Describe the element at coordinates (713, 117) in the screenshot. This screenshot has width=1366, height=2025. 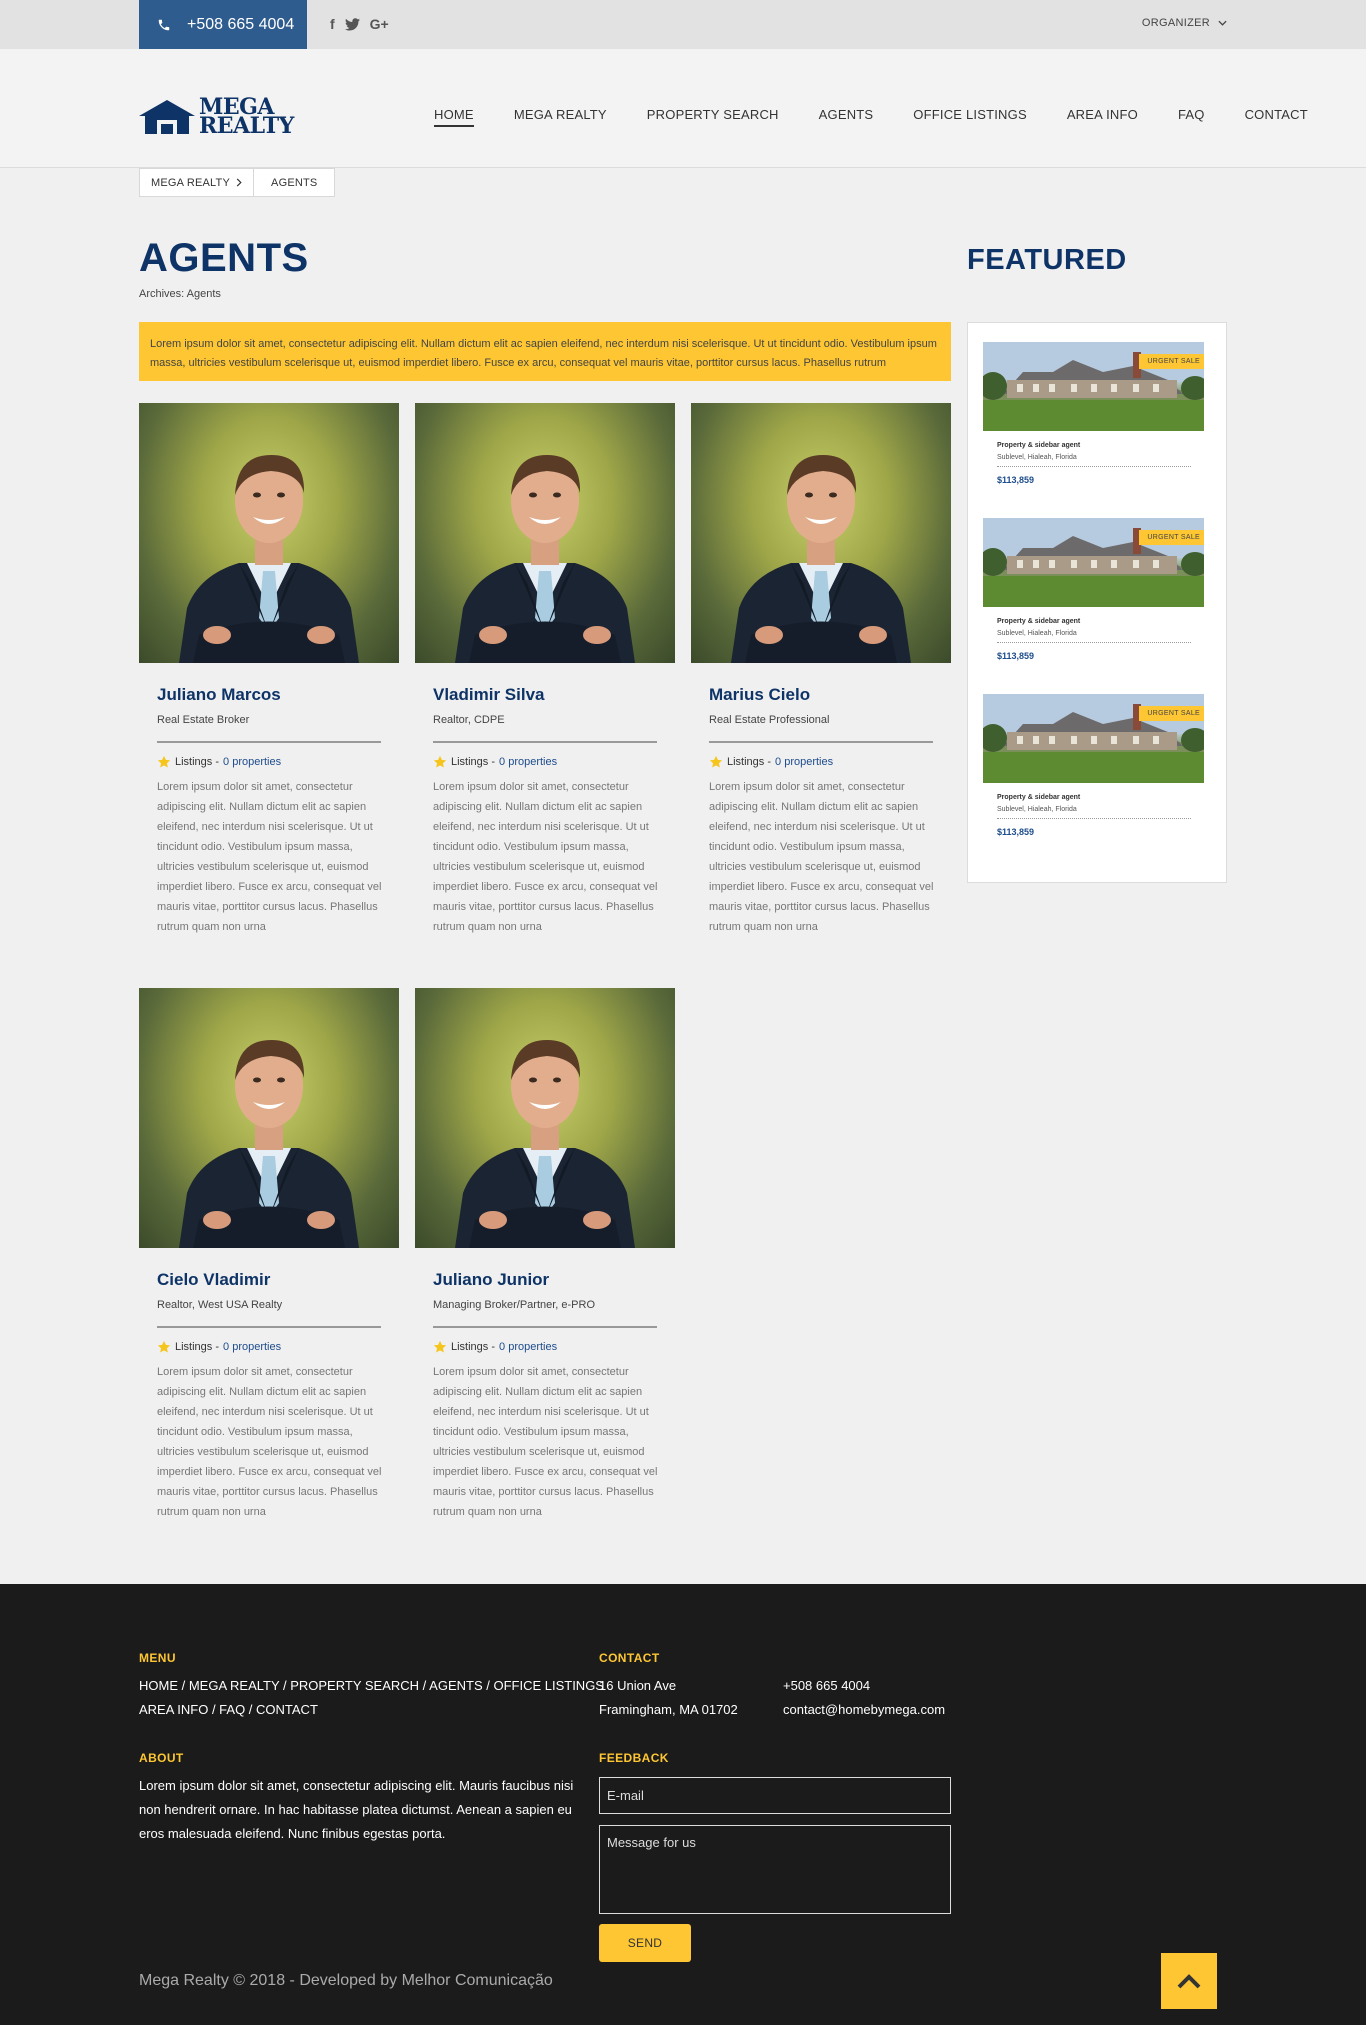
I see `nav-property-search: PROPERTY SEARCH` at that location.